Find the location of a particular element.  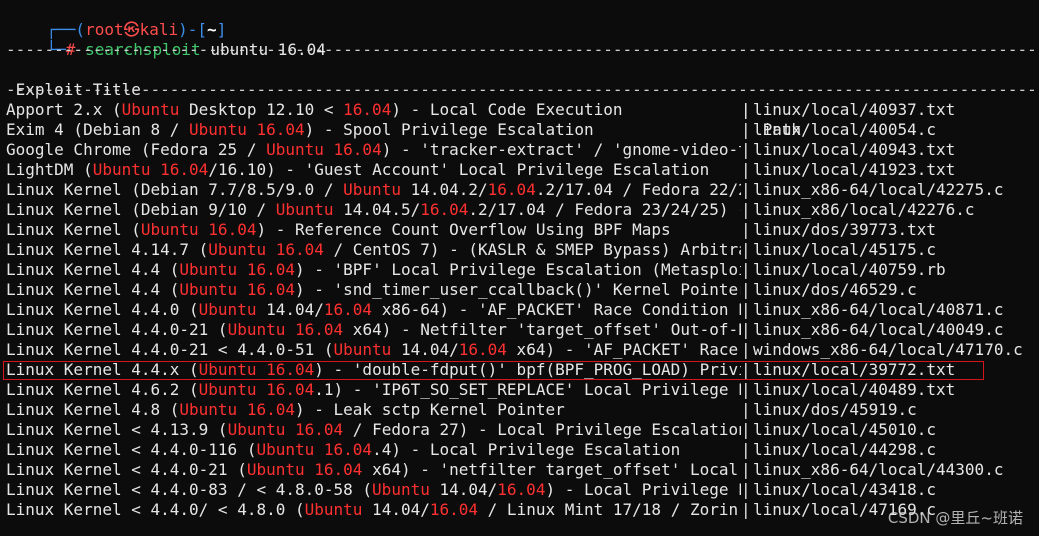

exploit-path: windows_x86-64/local/47170.c is located at coordinates (888, 349).